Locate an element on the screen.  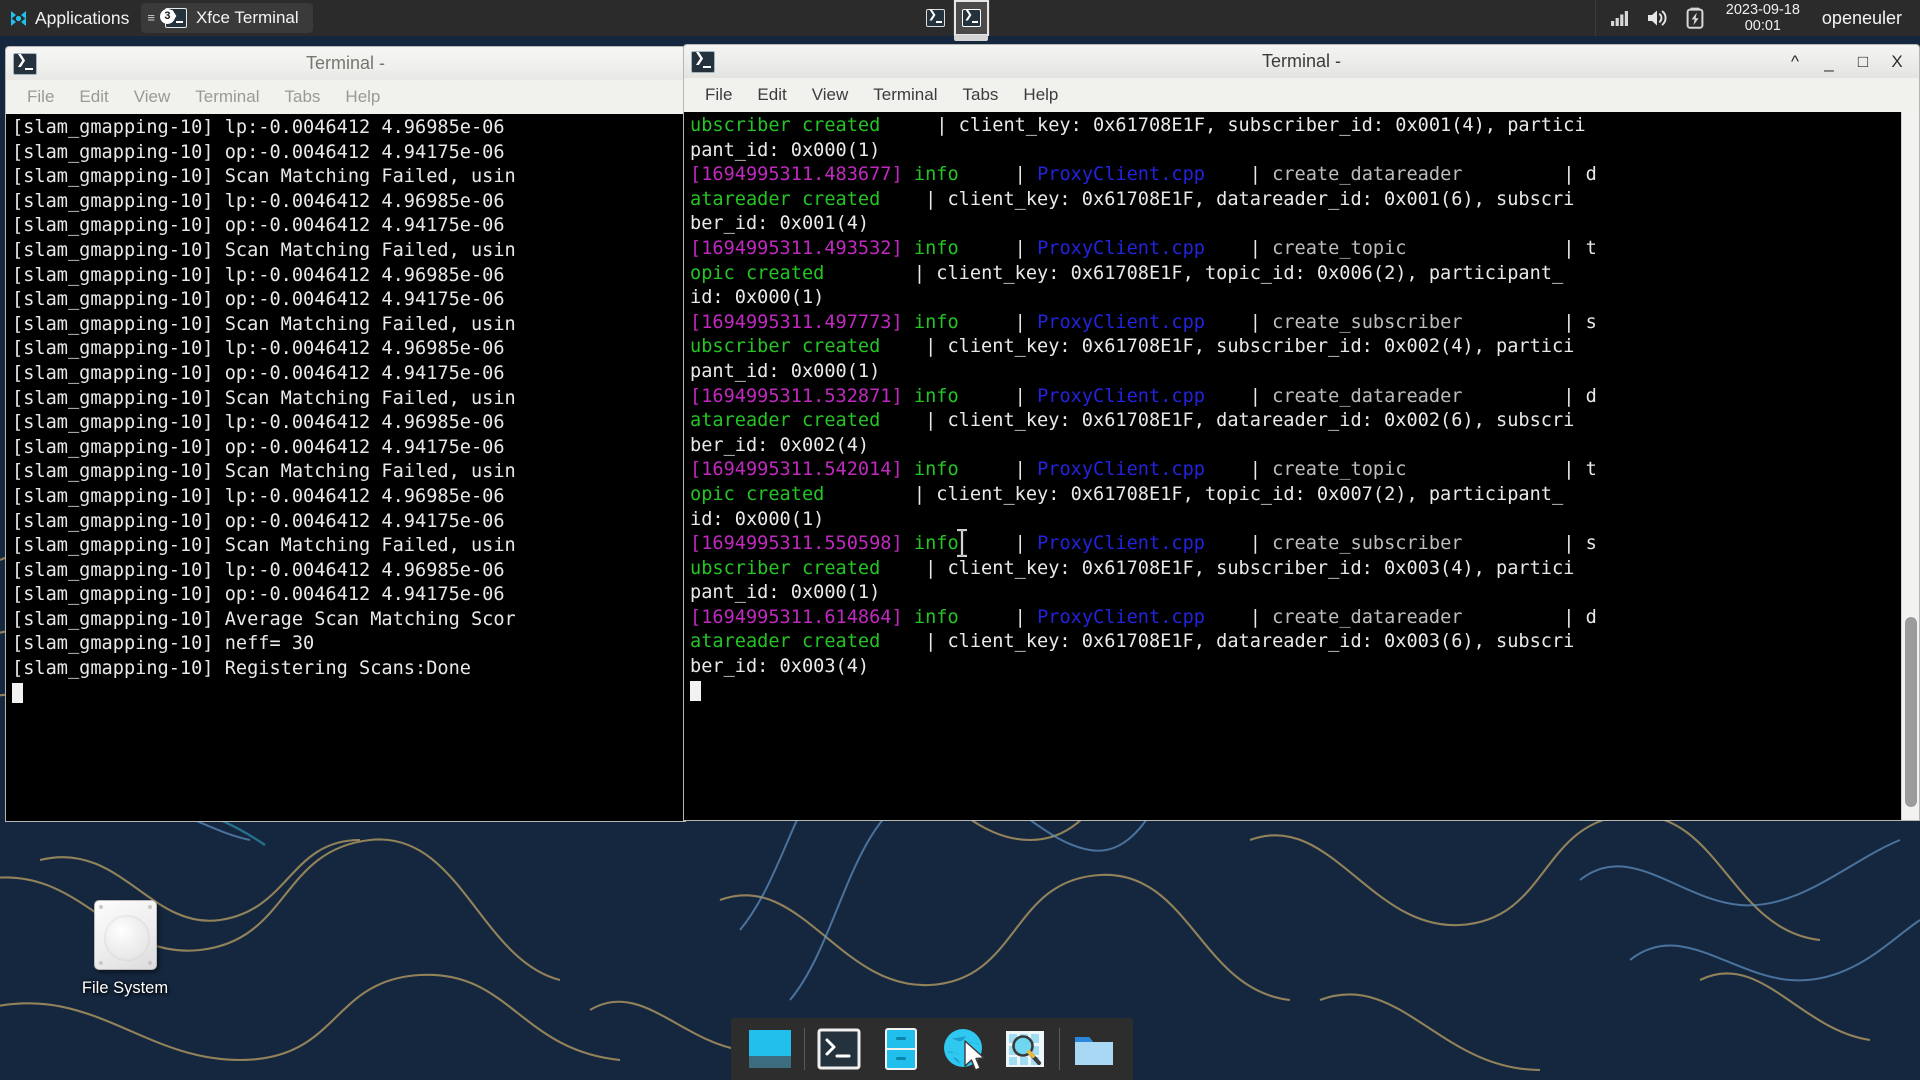
left-window-menubar: File Edit View Terminal Tabs Help is located at coordinates (345, 97).